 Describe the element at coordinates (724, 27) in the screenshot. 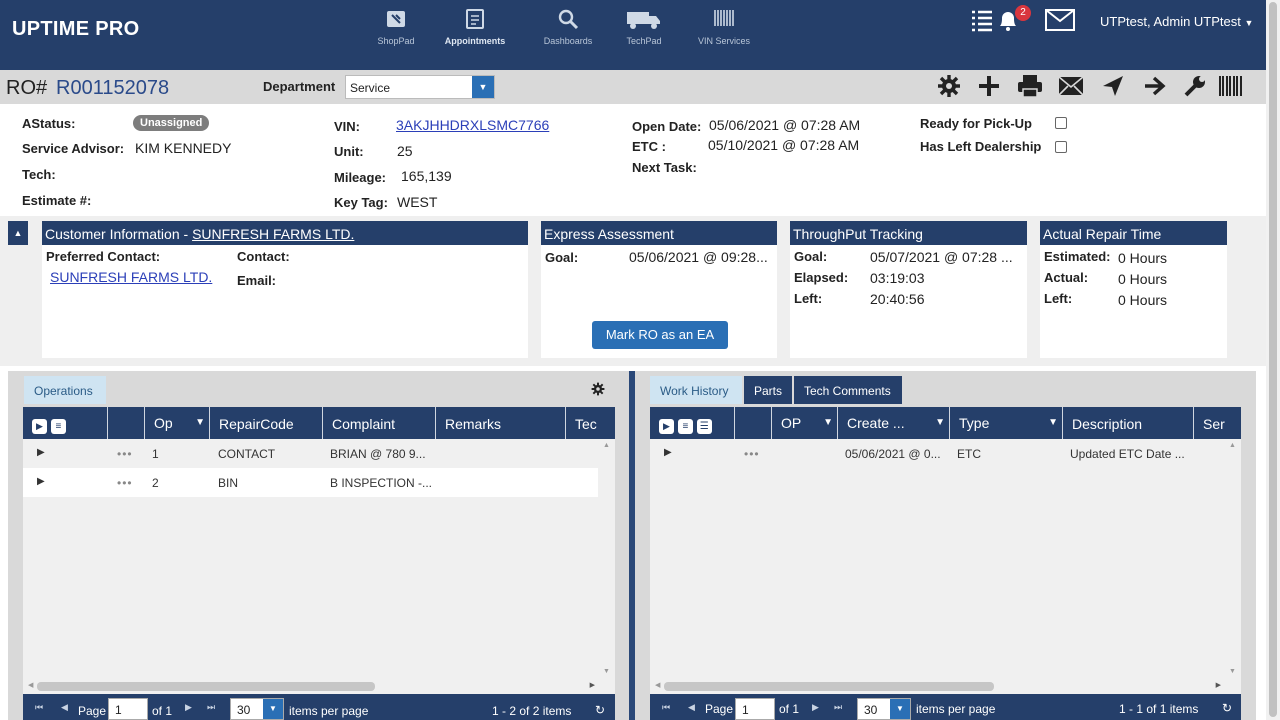

I see `nav-vin-services: VIN Services` at that location.